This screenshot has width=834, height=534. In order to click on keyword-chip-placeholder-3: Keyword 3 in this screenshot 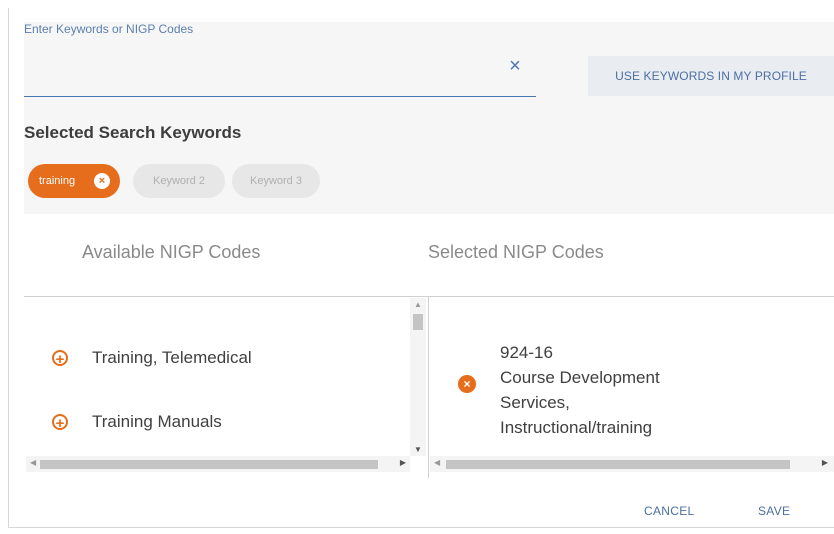, I will do `click(276, 181)`.